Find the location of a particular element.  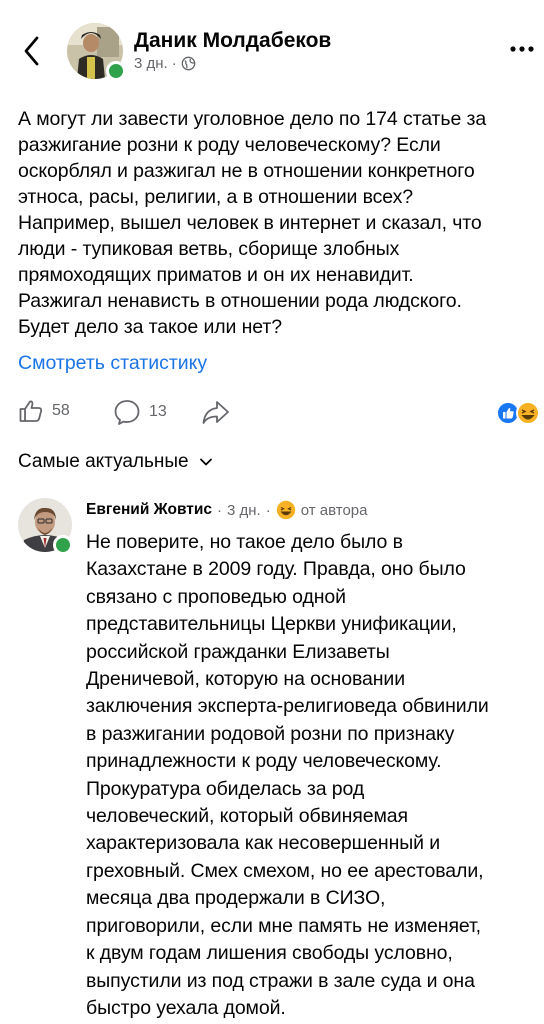

globe-icon is located at coordinates (188, 63).